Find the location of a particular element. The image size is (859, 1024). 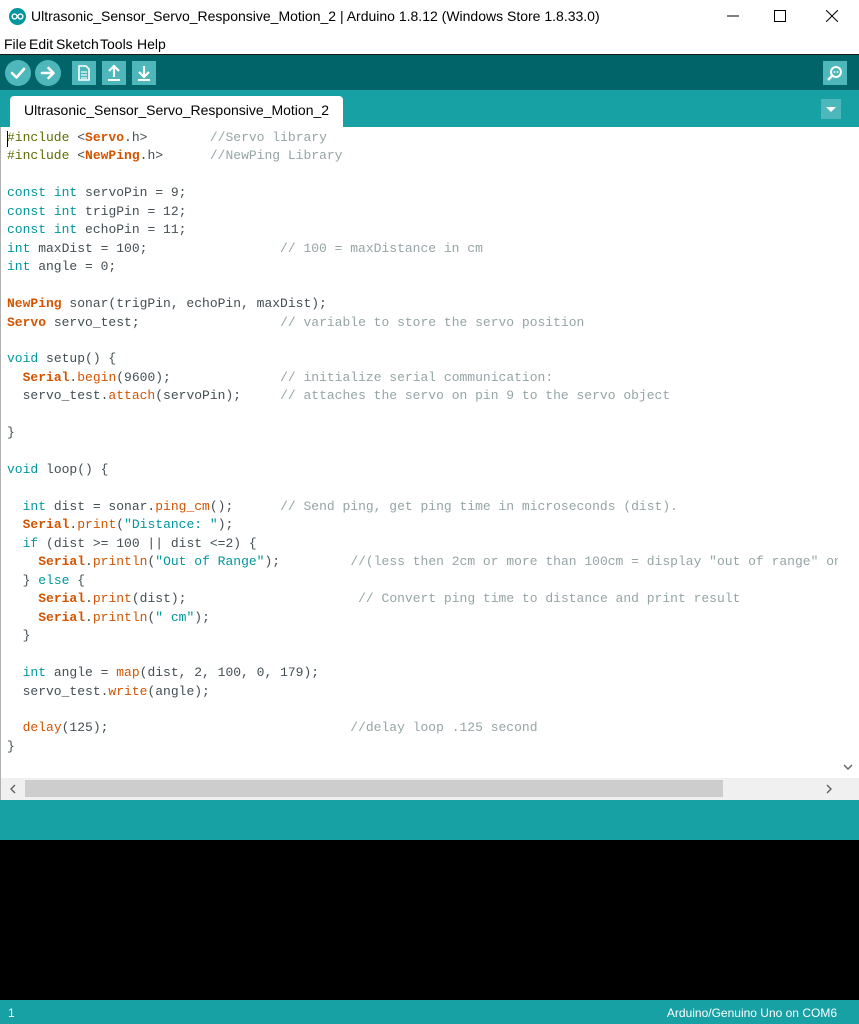

upload-button is located at coordinates (48, 73).